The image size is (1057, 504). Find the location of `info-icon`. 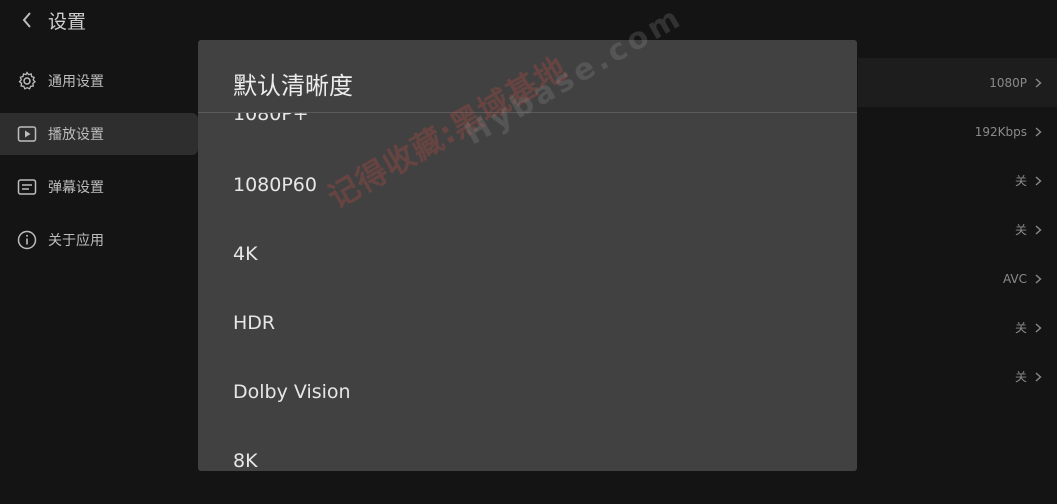

info-icon is located at coordinates (27, 240).